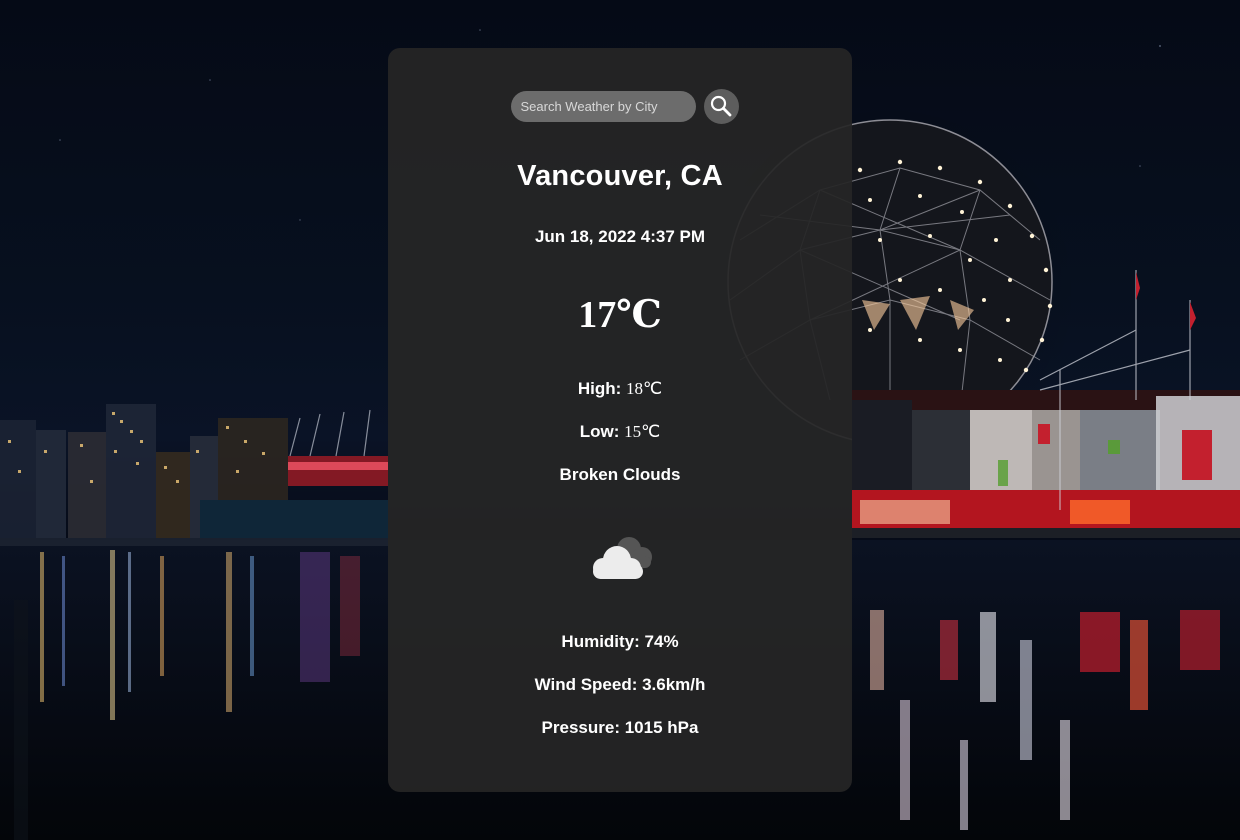 Image resolution: width=1240 pixels, height=840 pixels. I want to click on low-temperature: Low: 15℃, so click(620, 432).